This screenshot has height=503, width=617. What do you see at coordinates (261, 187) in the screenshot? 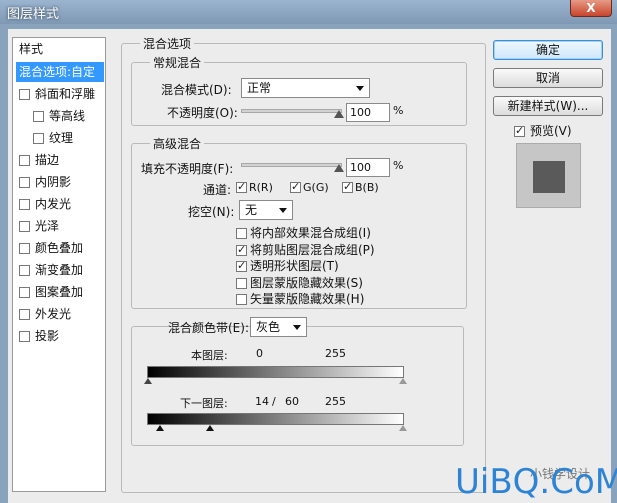
I see `channel-label: R(R)` at bounding box center [261, 187].